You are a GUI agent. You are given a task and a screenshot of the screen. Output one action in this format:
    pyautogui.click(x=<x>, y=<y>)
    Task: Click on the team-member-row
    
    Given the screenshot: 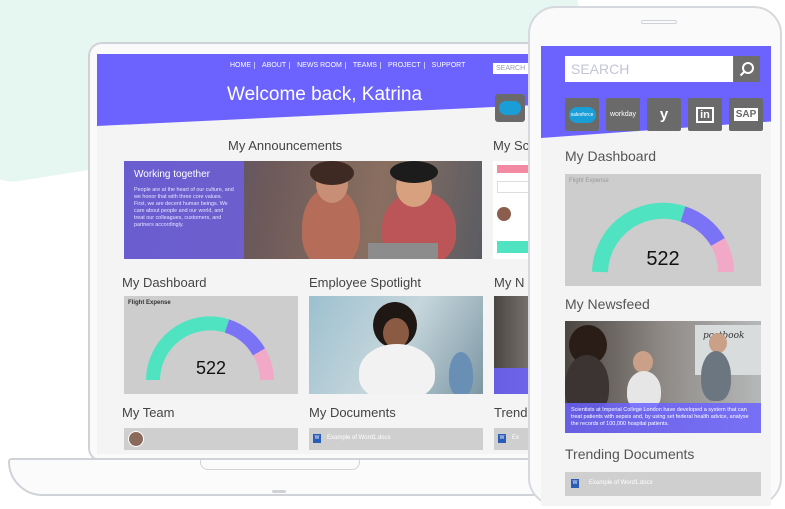 What is the action you would take?
    pyautogui.click(x=211, y=439)
    